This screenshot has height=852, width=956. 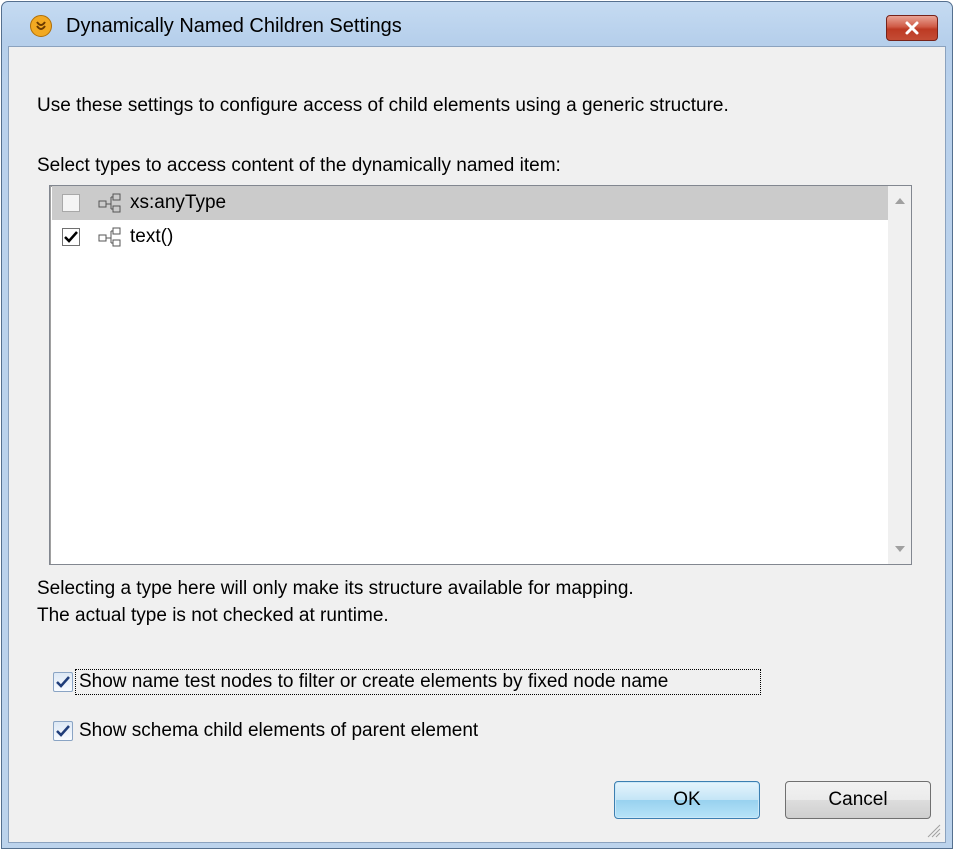 I want to click on title-bar: Dynamically Named Children Settings, so click(x=477, y=24).